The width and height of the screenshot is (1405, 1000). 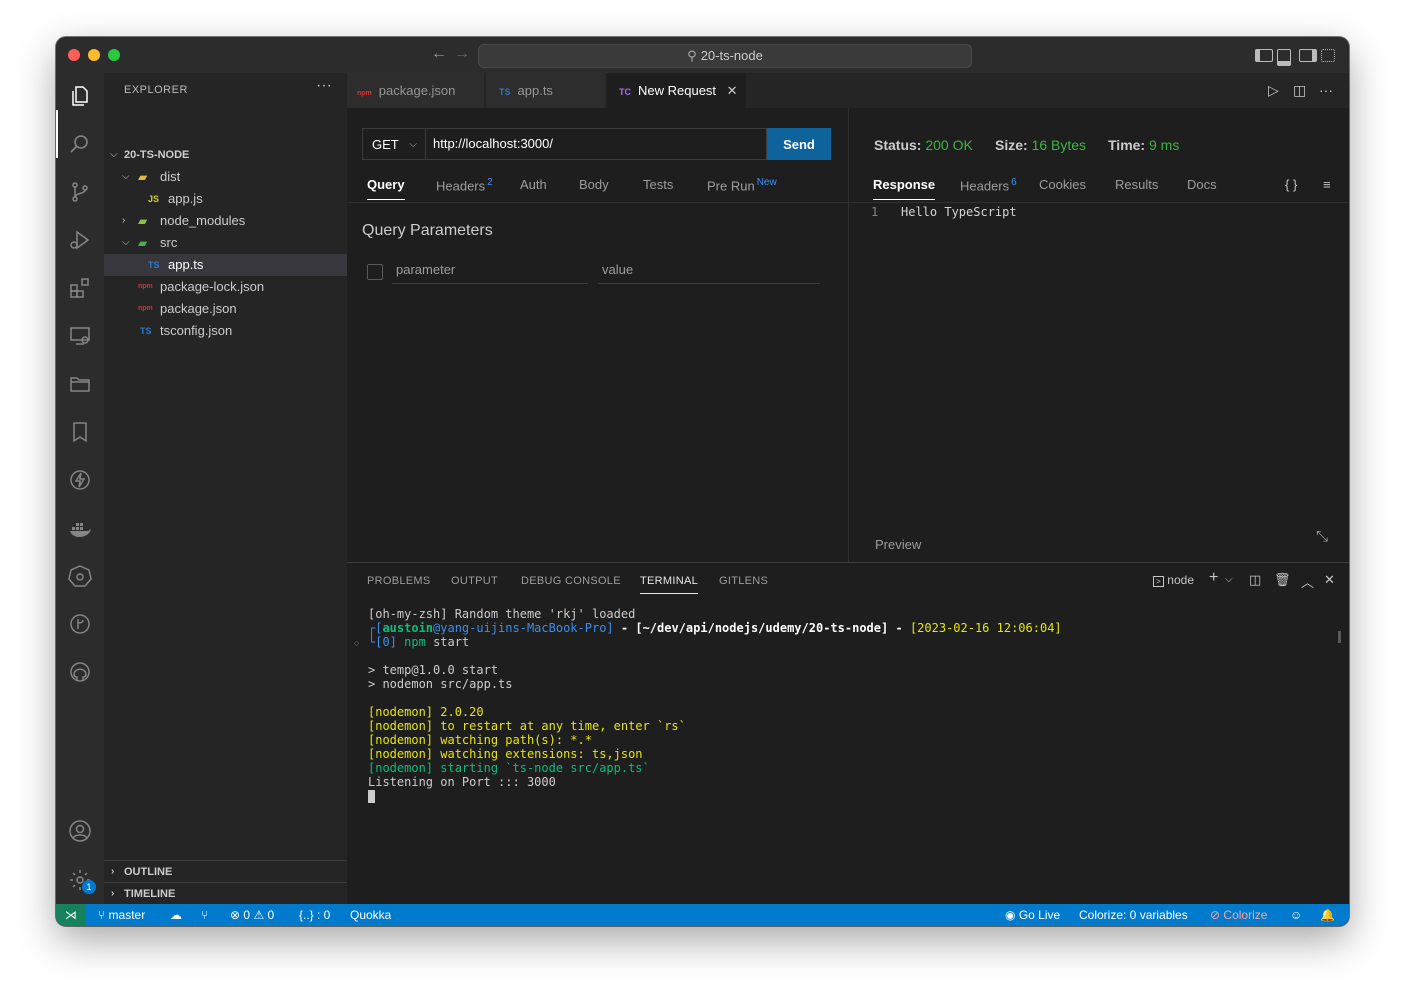 I want to click on run-icon: ▷, so click(x=1273, y=90).